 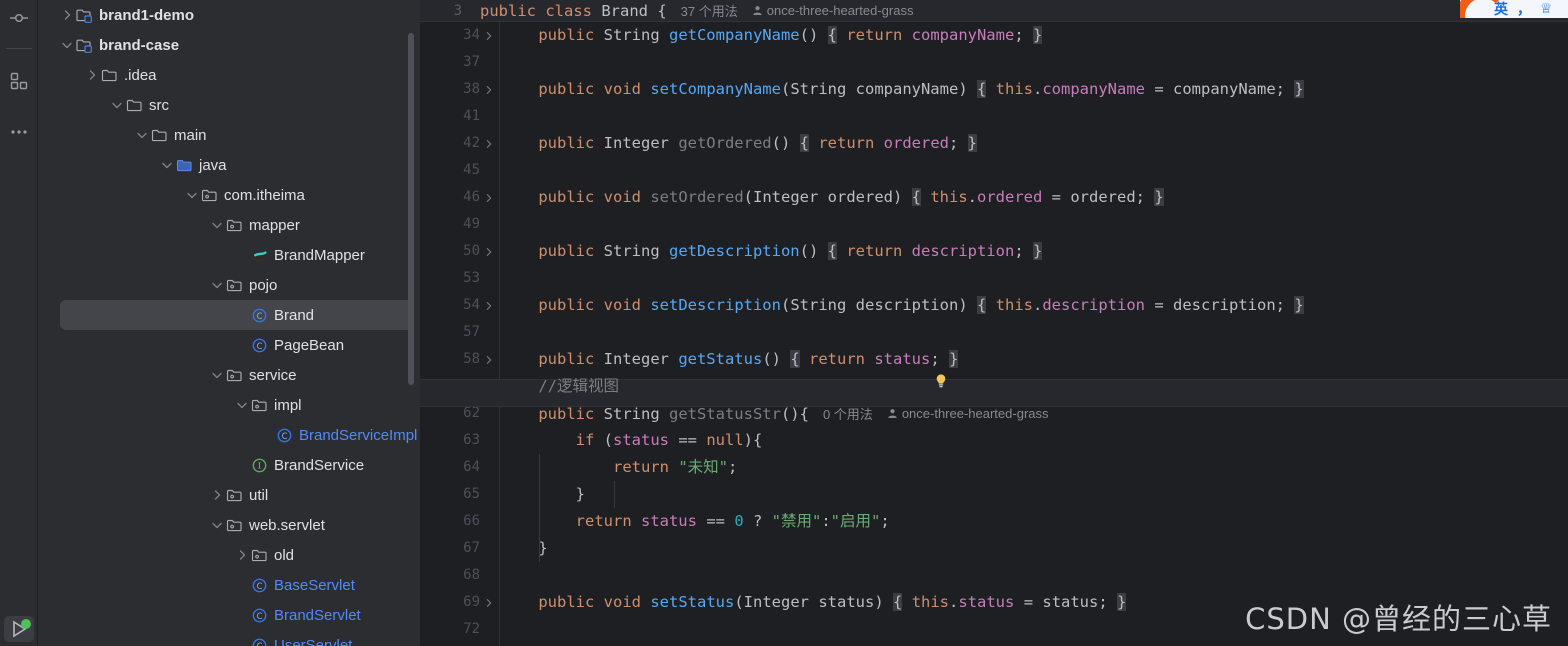 I want to click on tree-item-brand: C Brand, so click(x=237, y=315).